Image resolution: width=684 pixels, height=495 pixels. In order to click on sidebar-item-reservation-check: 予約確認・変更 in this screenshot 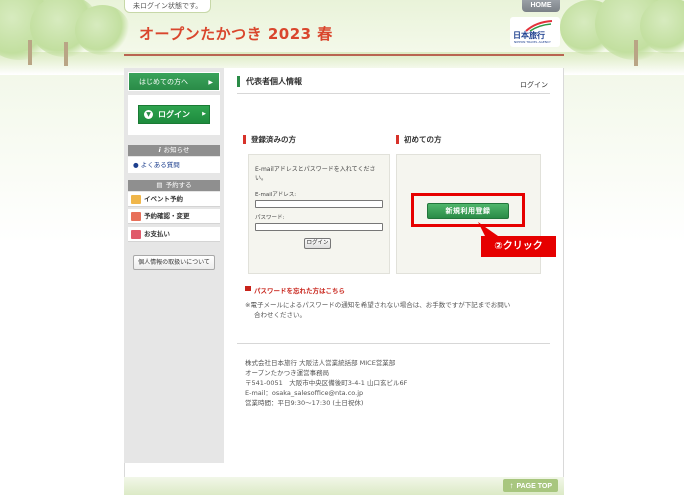, I will do `click(174, 216)`.